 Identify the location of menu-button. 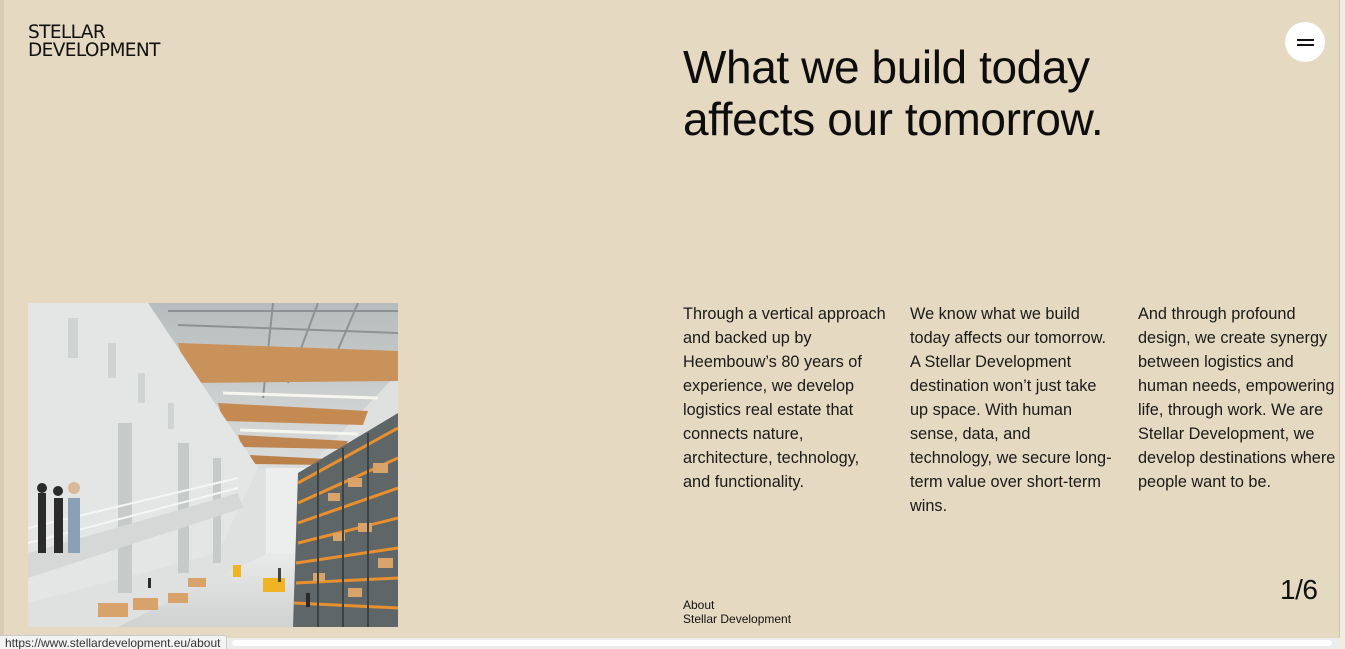
(1305, 42).